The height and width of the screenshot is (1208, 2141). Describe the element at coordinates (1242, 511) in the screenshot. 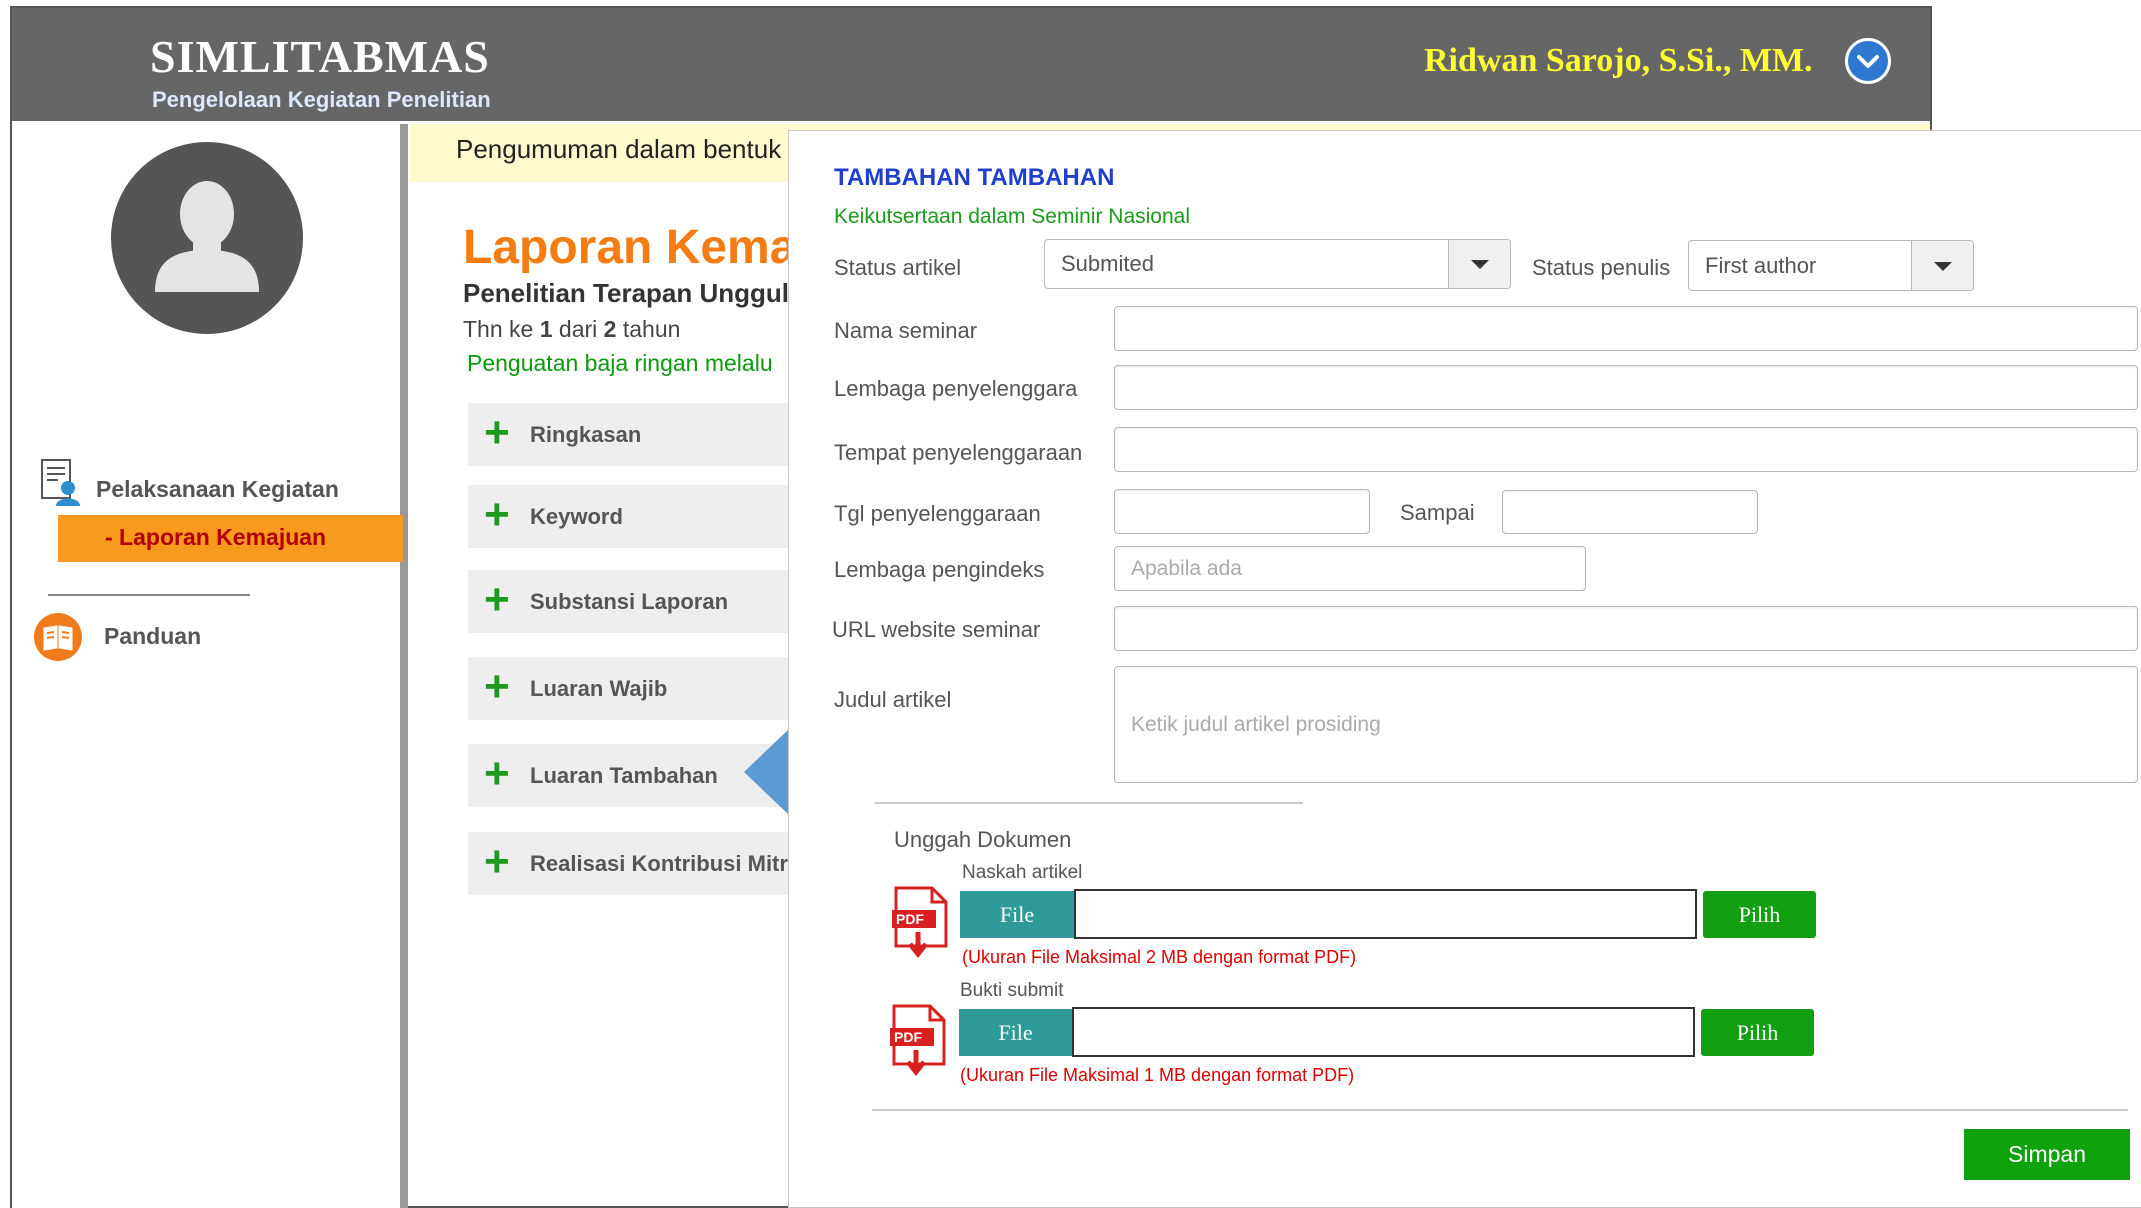

I see `tgl-mulai-input` at that location.